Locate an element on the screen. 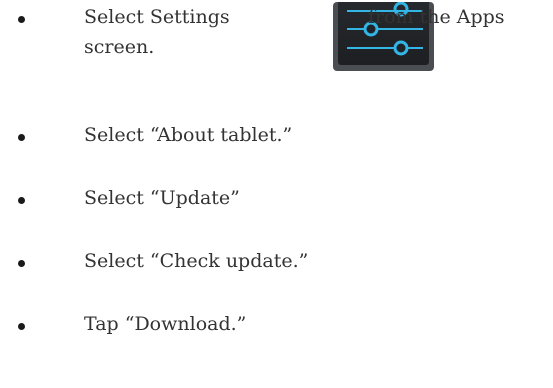 This screenshot has width=553, height=388. step-2-text: Select “About tablet.” is located at coordinates (188, 135).